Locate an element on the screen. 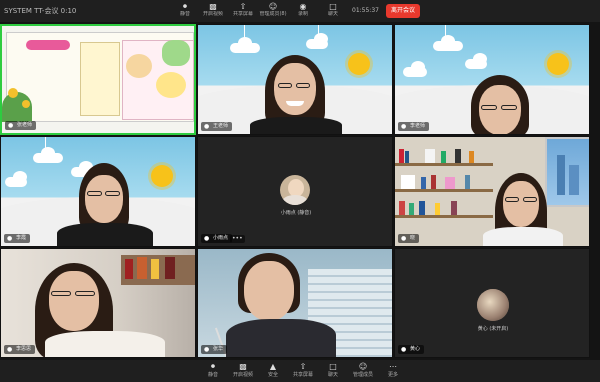  video-tile-avatar: 黄心 (未开启) ● 黄心 is located at coordinates (492, 303).